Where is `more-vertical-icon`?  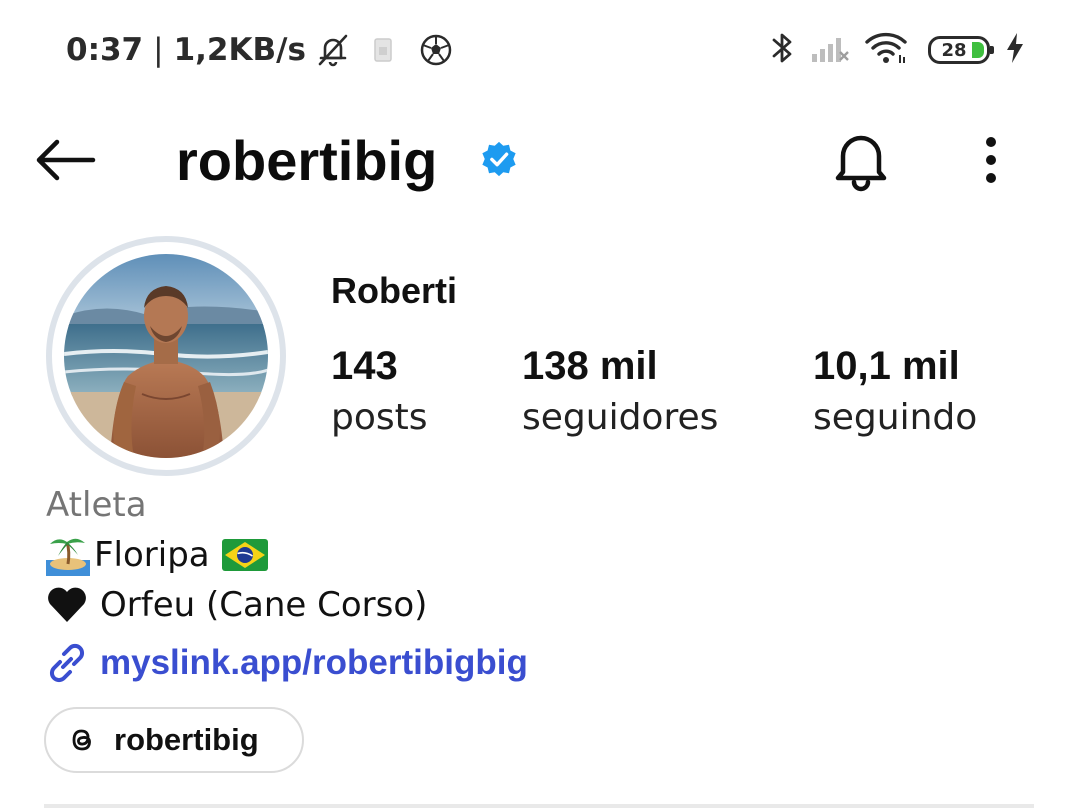
more-vertical-icon is located at coordinates (991, 160).